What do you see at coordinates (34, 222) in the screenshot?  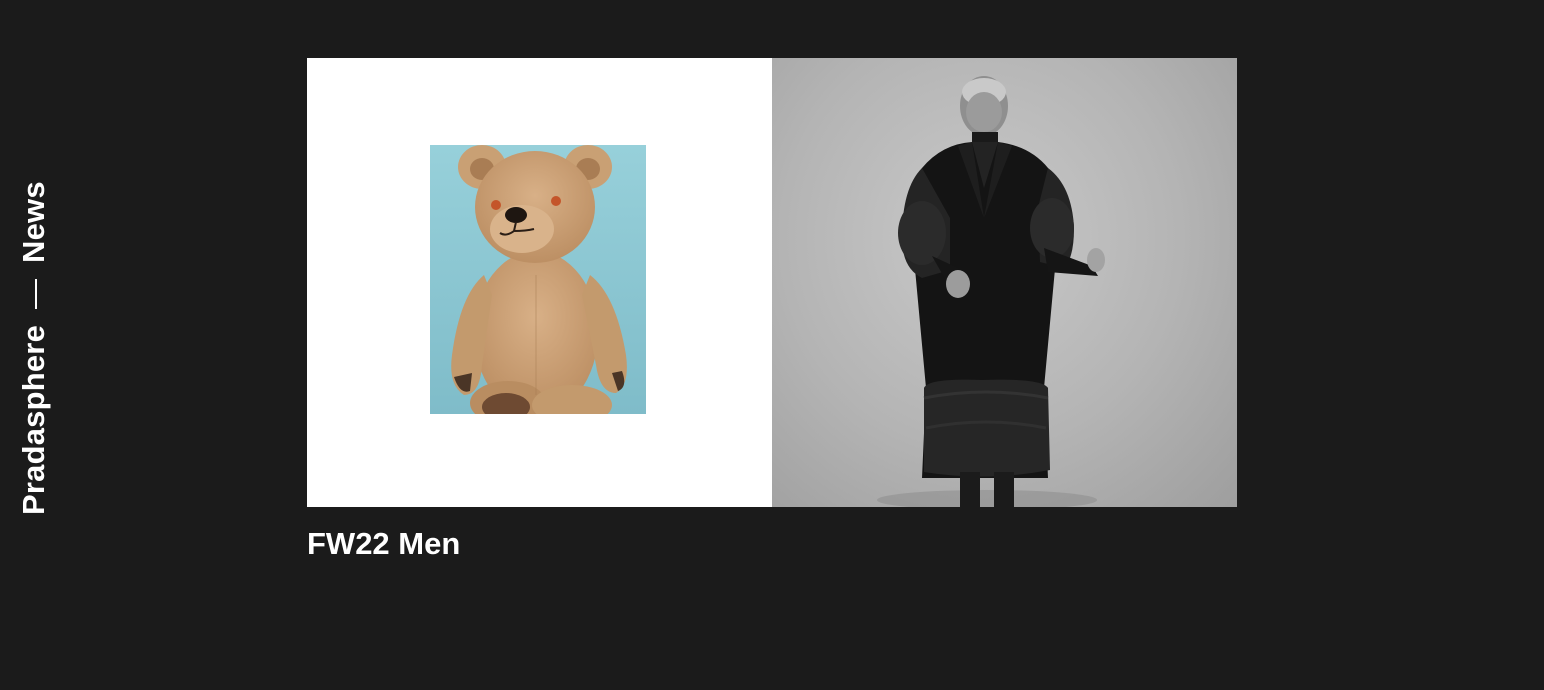 I see `nav-link-news: News` at bounding box center [34, 222].